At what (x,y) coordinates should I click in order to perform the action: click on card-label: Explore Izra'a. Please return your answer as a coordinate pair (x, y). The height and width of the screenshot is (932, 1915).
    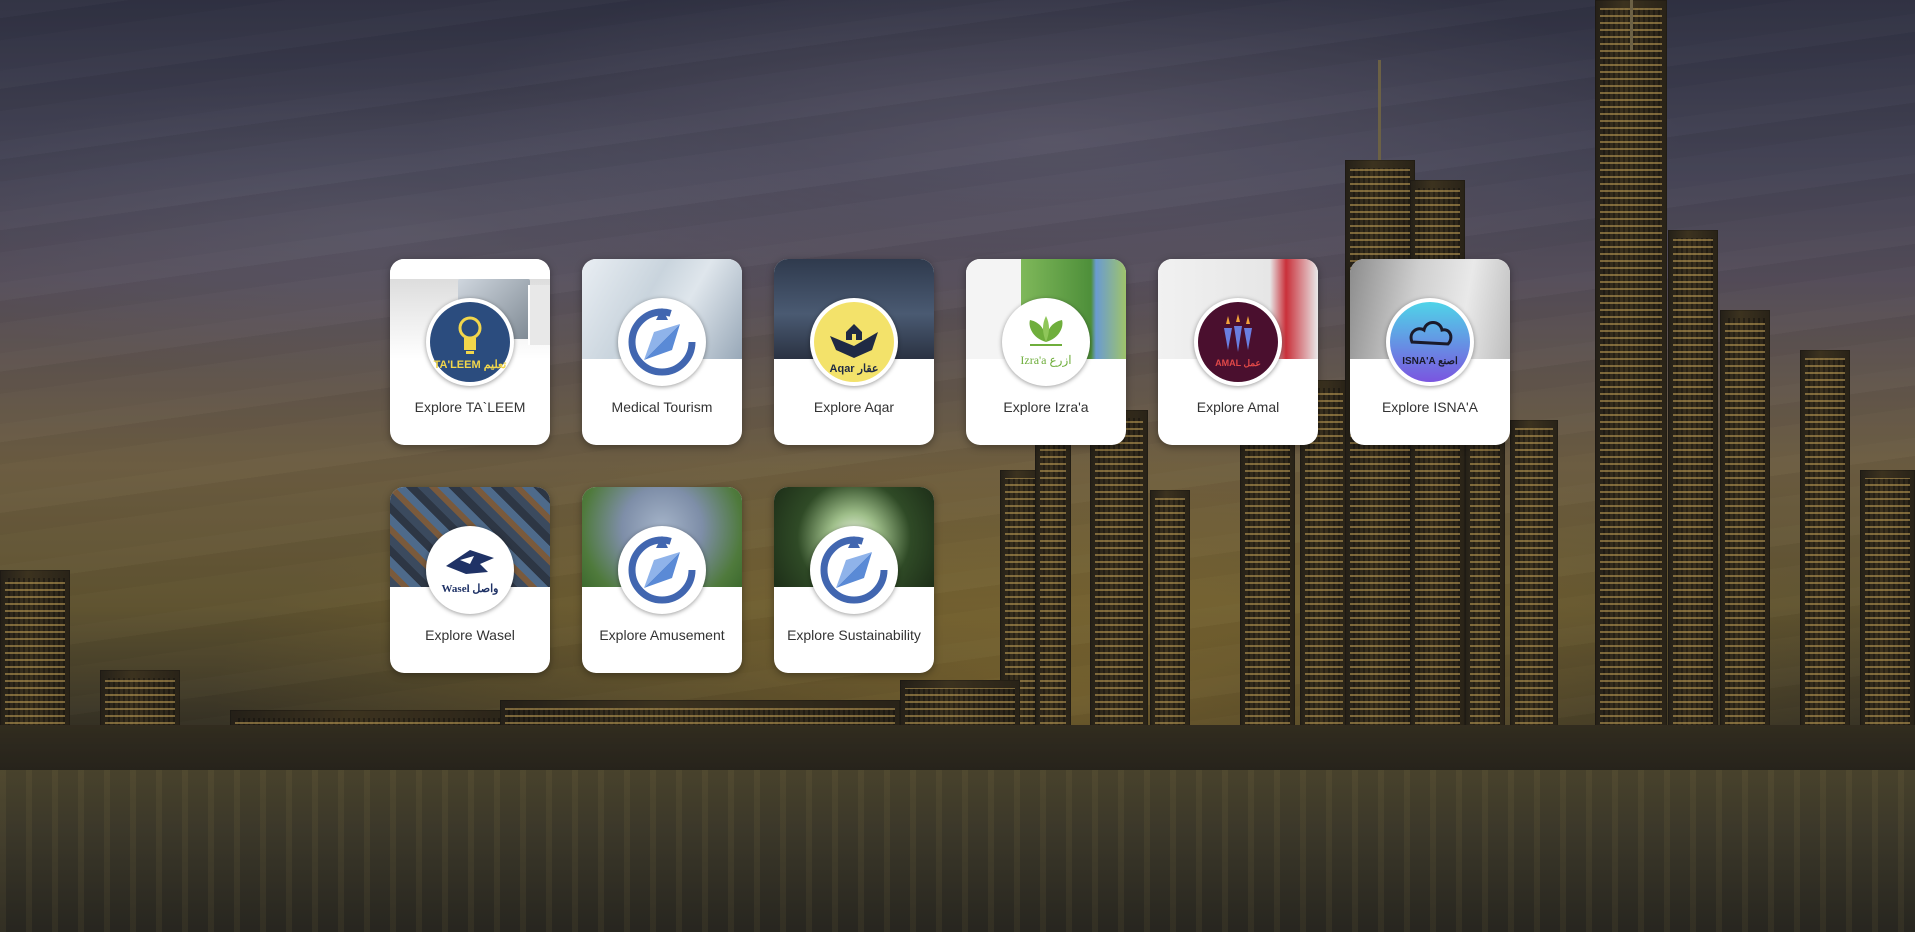
    Looking at the image, I should click on (1046, 407).